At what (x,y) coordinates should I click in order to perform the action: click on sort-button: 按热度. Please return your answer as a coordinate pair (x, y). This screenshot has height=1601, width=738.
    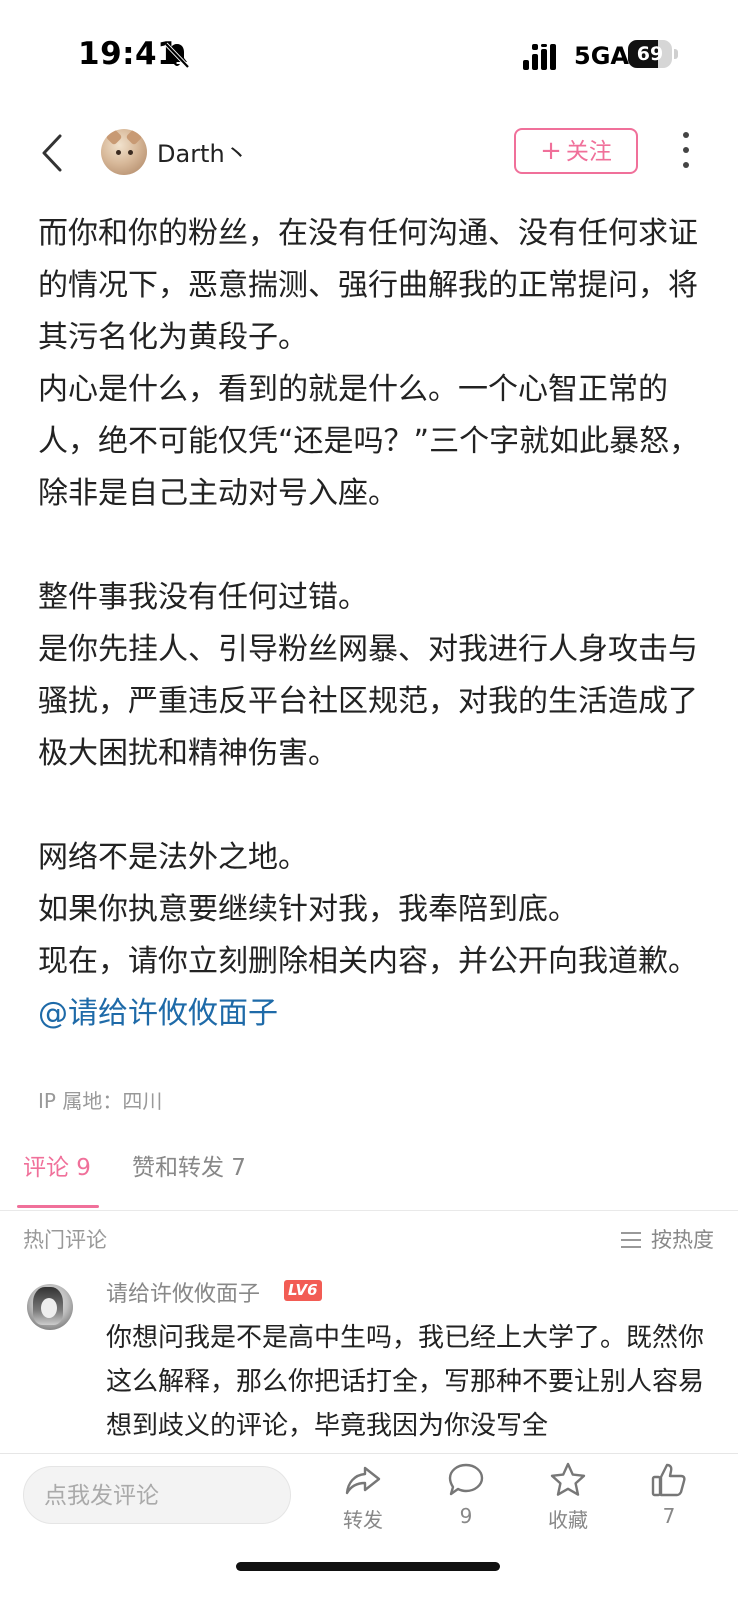
    Looking at the image, I should click on (667, 1239).